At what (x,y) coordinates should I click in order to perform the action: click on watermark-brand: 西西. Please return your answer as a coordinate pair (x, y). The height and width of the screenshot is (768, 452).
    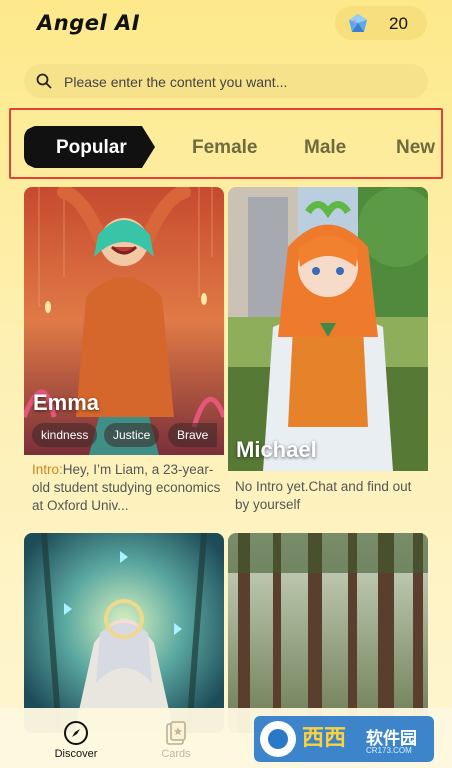
    Looking at the image, I should click on (324, 738).